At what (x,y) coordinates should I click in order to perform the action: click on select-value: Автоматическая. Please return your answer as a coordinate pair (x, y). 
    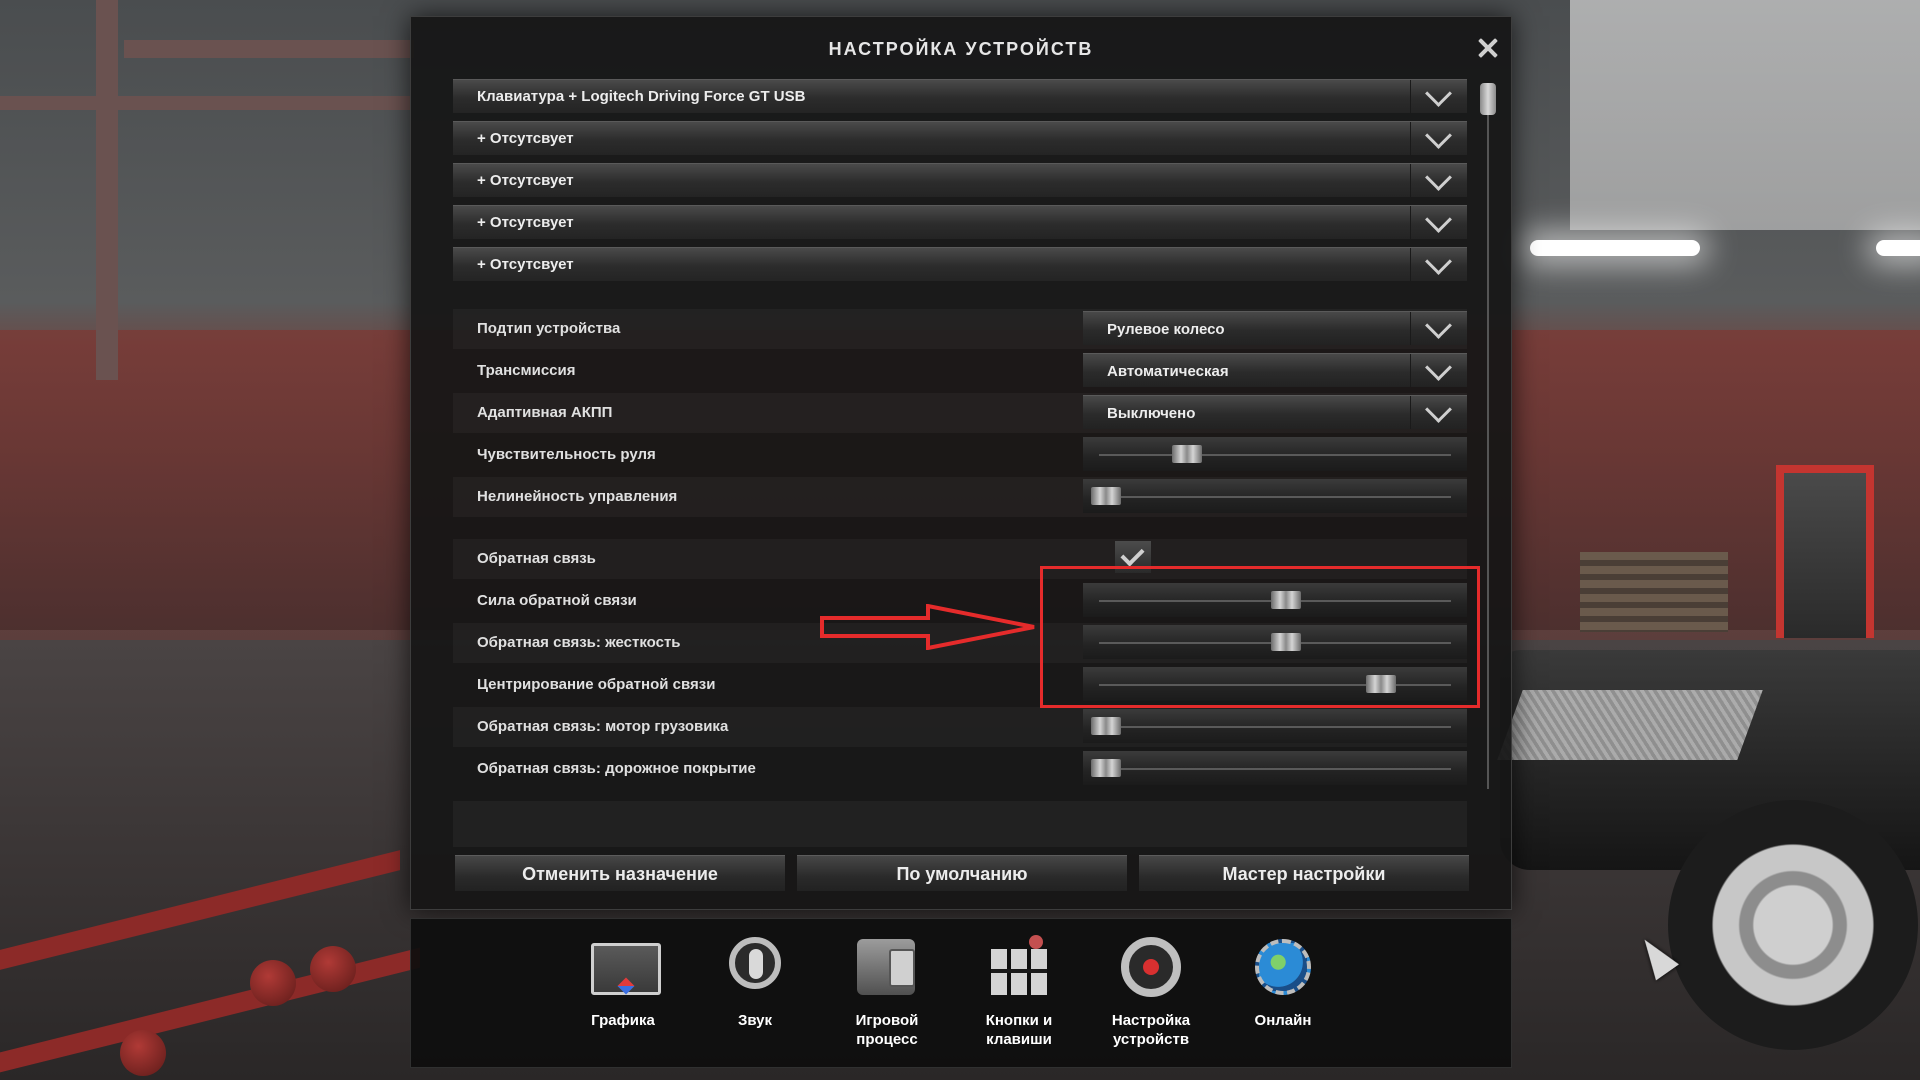
    Looking at the image, I should click on (1168, 371).